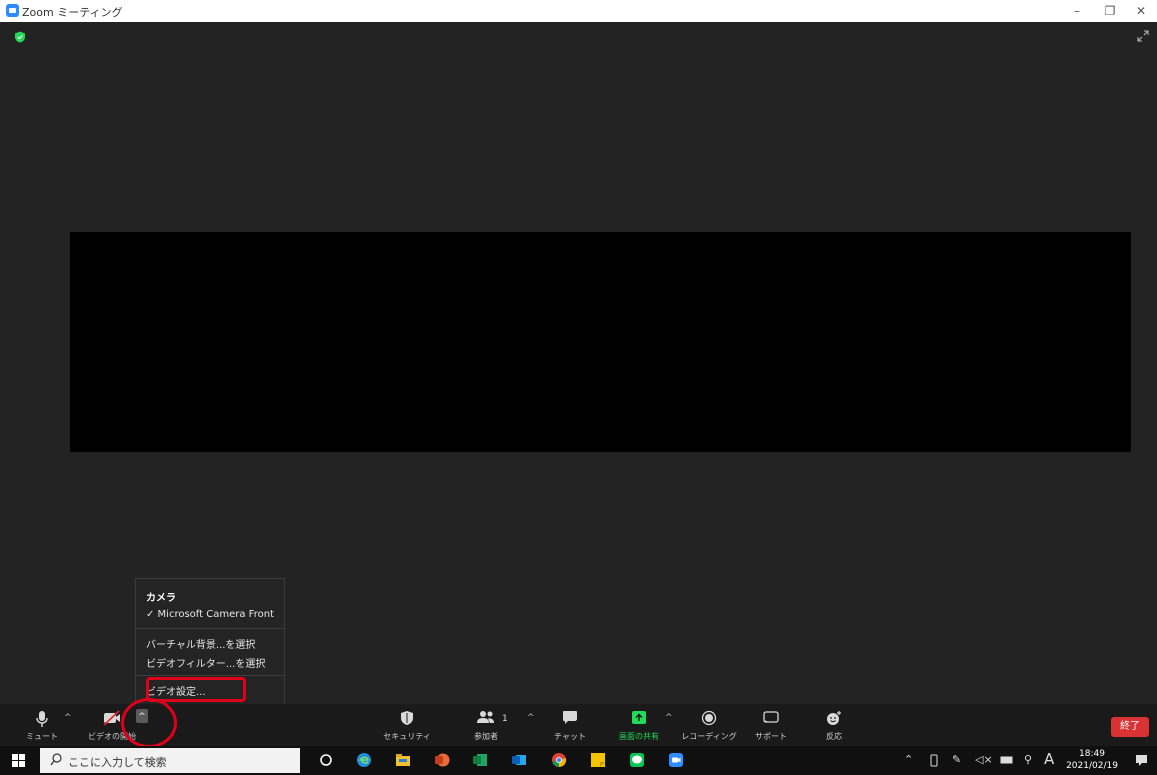  I want to click on recording-button: レコーディング, so click(709, 725).